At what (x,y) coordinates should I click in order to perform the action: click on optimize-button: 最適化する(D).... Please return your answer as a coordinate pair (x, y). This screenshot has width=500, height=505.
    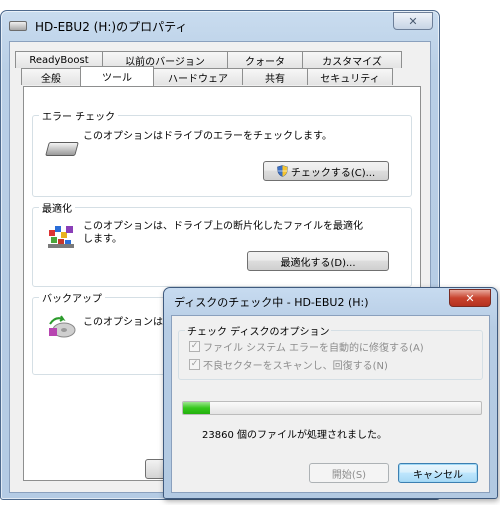
    Looking at the image, I should click on (318, 261).